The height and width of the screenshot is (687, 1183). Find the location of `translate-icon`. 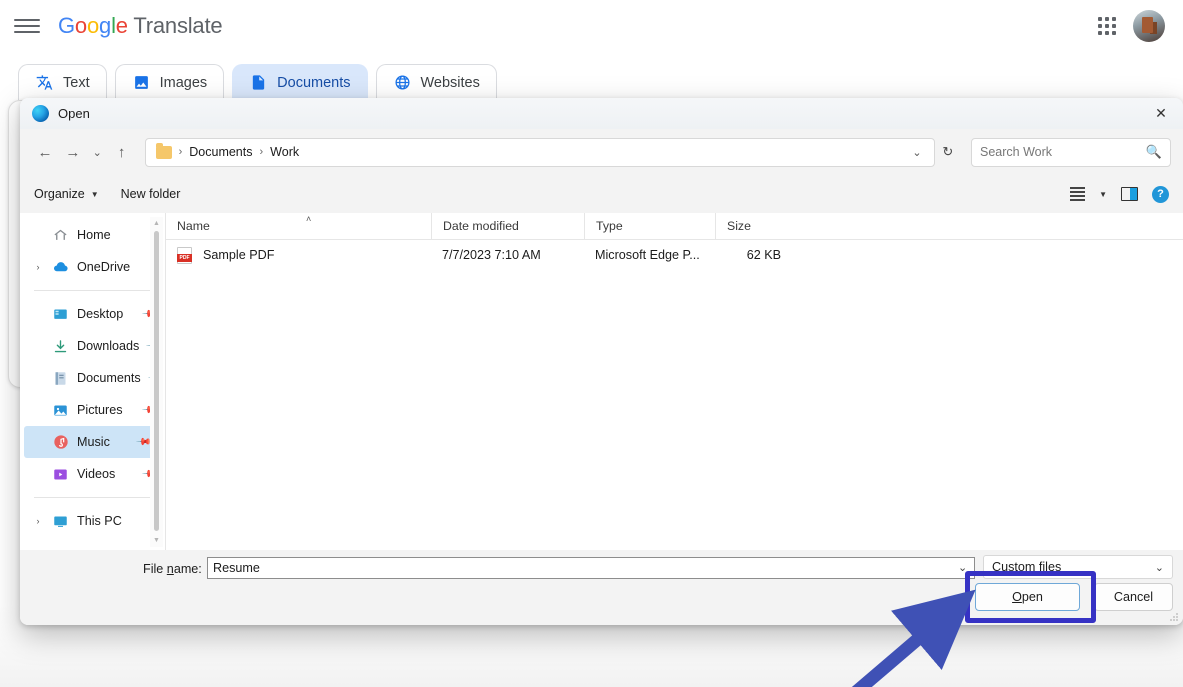

translate-icon is located at coordinates (44, 82).